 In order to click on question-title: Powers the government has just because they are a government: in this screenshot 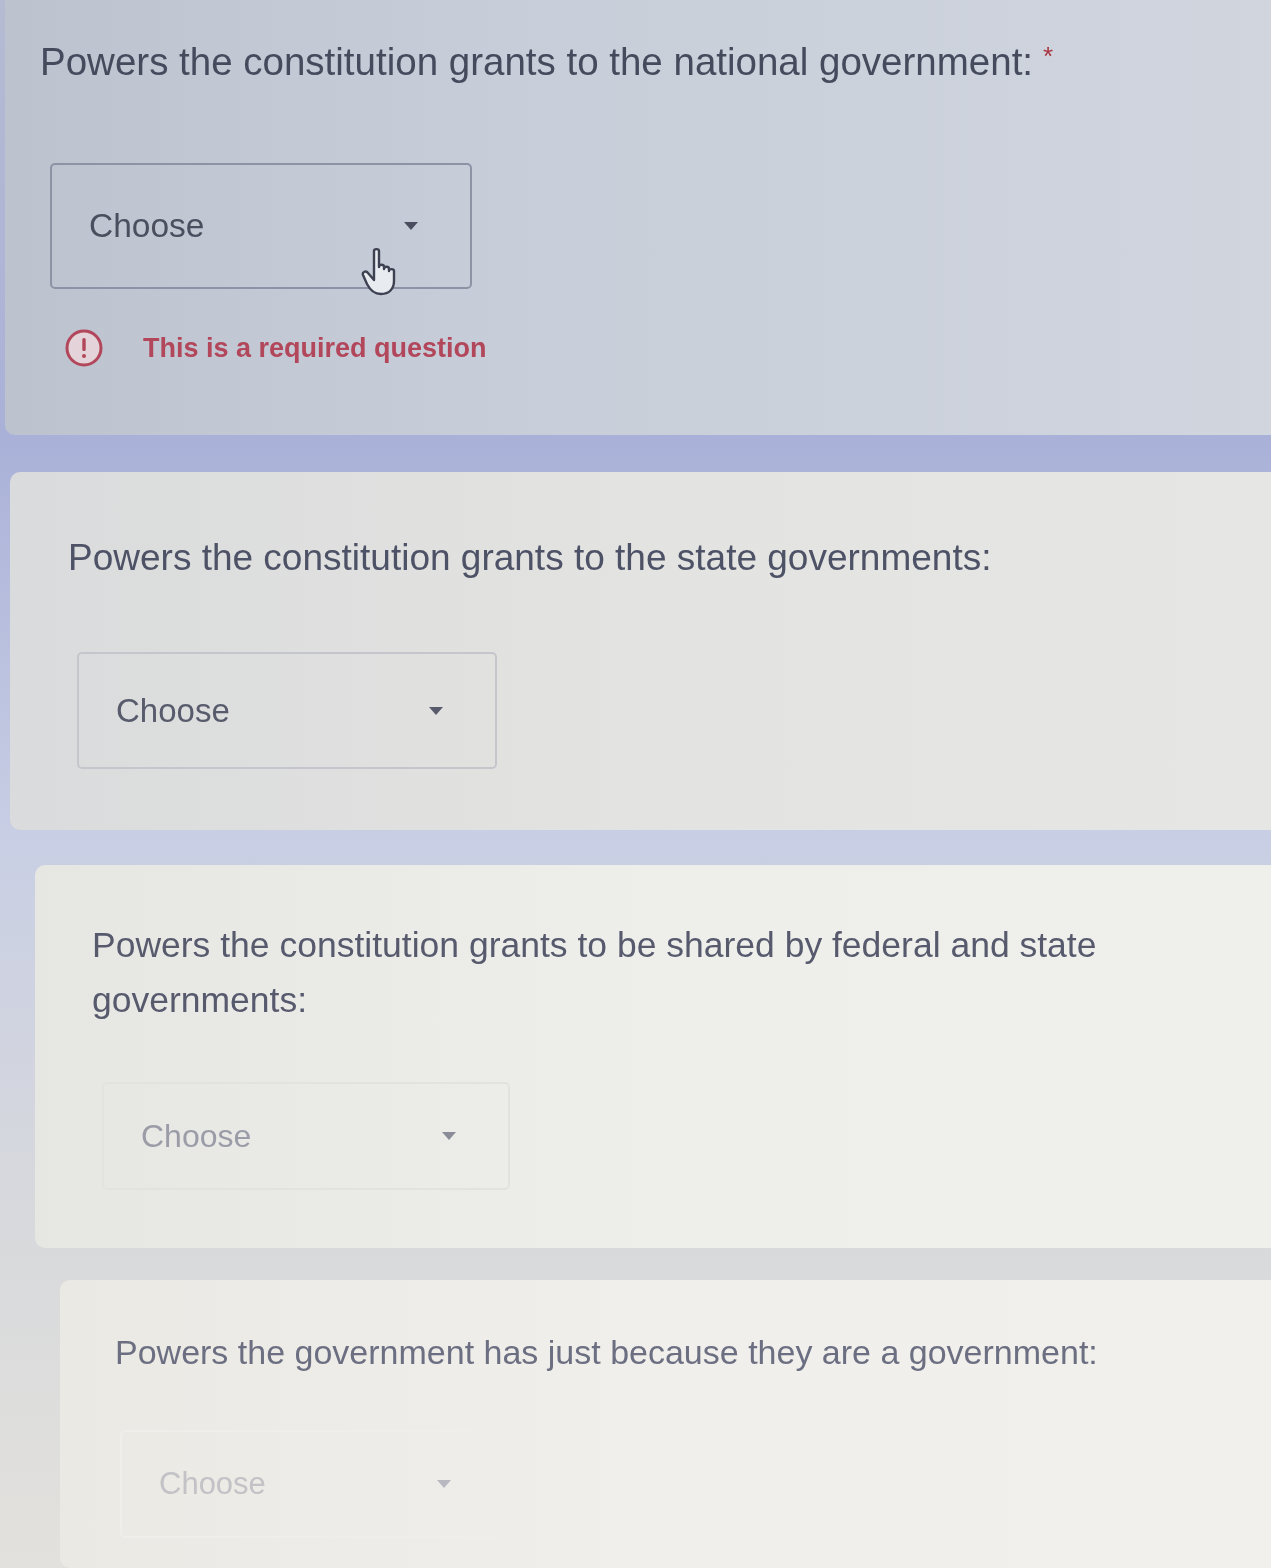, I will do `click(606, 1352)`.